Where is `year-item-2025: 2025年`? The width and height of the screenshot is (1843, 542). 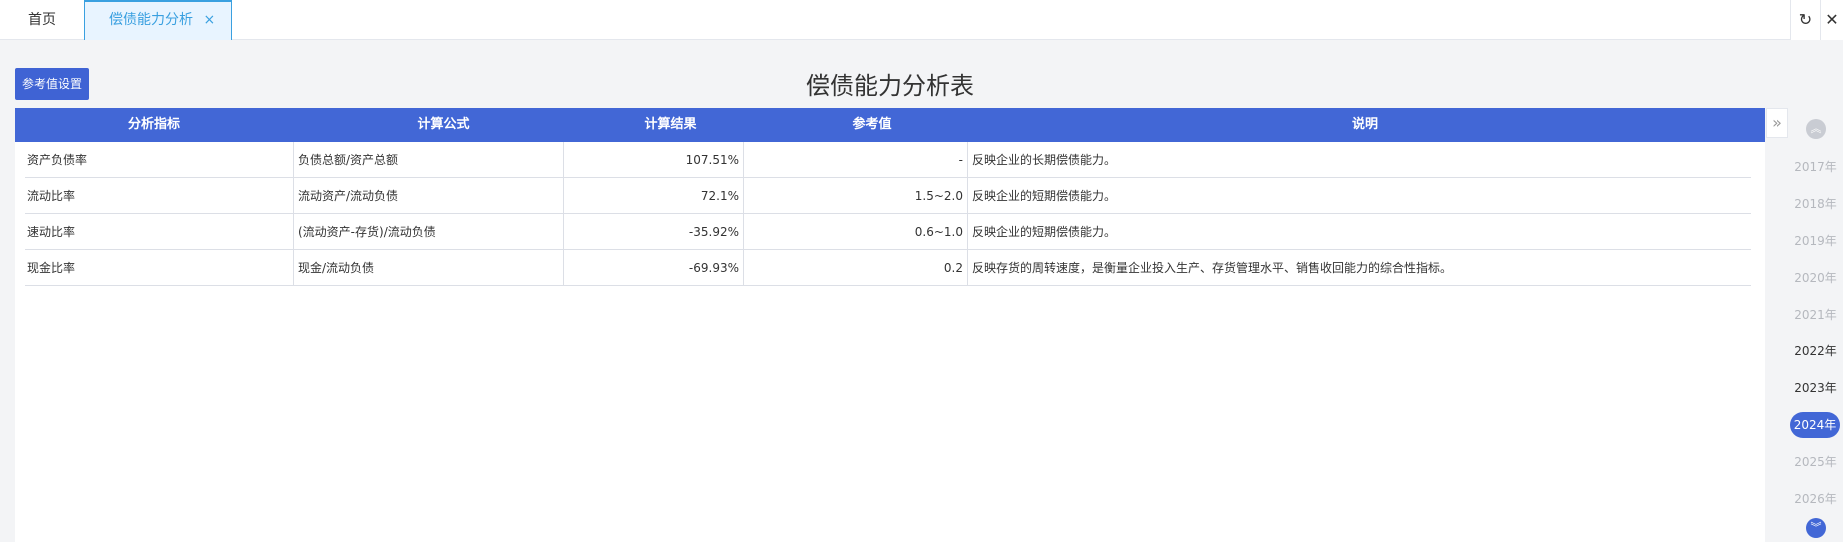
year-item-2025: 2025年 is located at coordinates (1815, 462).